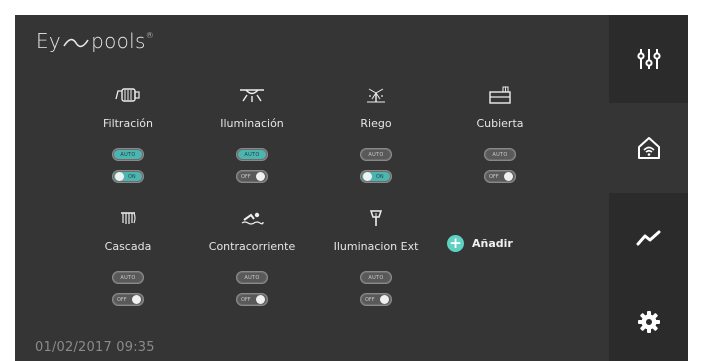 This screenshot has height=361, width=701. Describe the element at coordinates (376, 95) in the screenshot. I see `sprinkler-icon` at that location.